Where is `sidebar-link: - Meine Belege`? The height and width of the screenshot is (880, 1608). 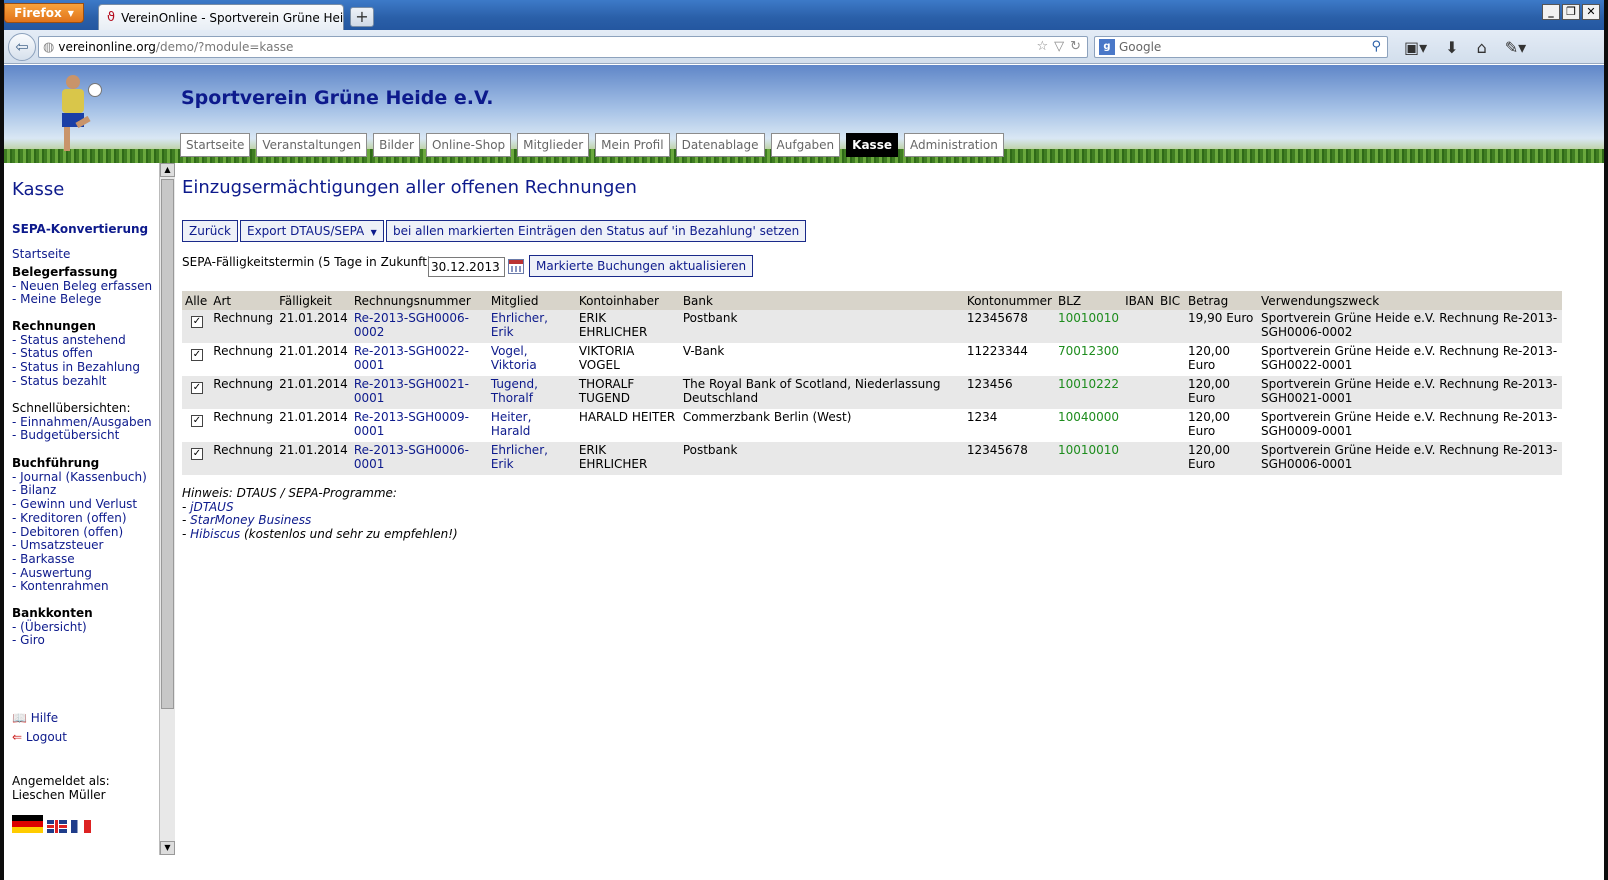
sidebar-link: - Meine Belege is located at coordinates (82, 300).